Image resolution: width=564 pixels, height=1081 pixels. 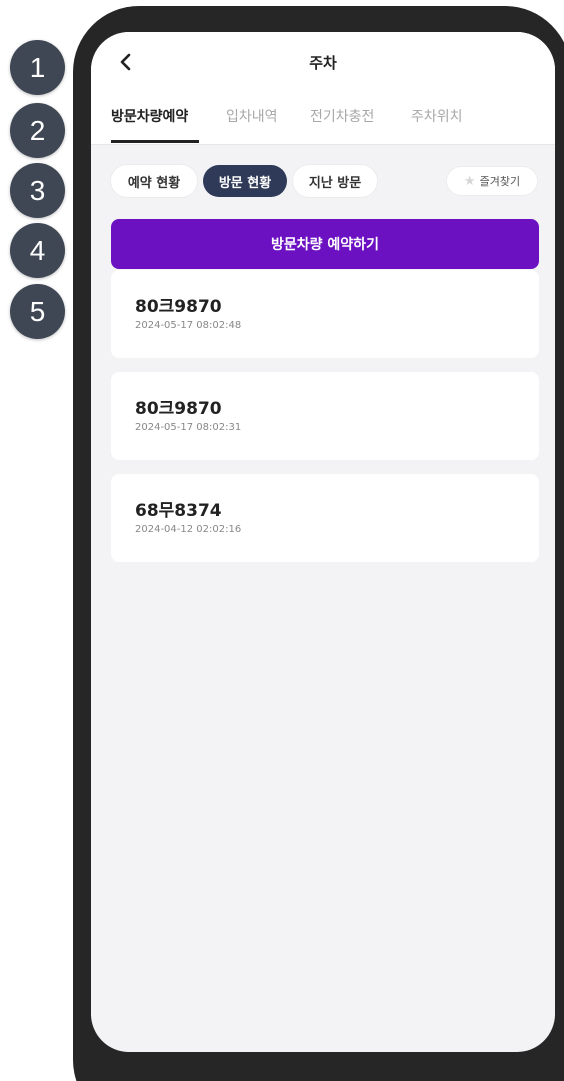 What do you see at coordinates (37, 67) in the screenshot?
I see `annotation-marker-1: 1` at bounding box center [37, 67].